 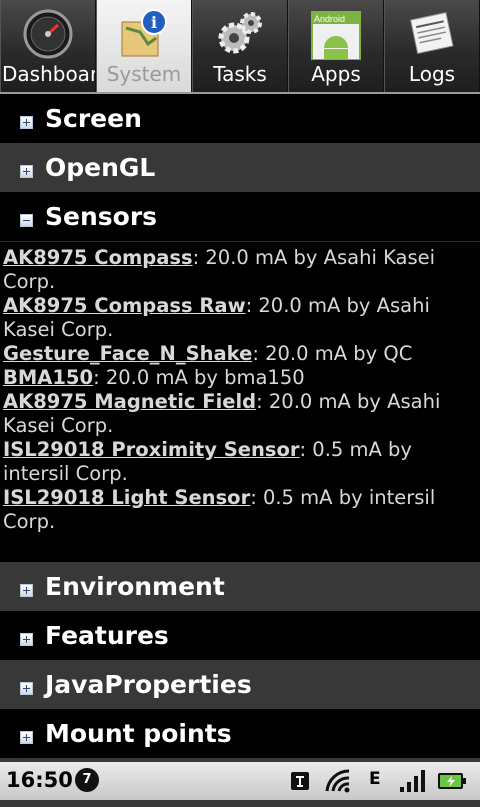 What do you see at coordinates (129, 401) in the screenshot?
I see `sensor-name-link: AK8975 Magnetic Field` at bounding box center [129, 401].